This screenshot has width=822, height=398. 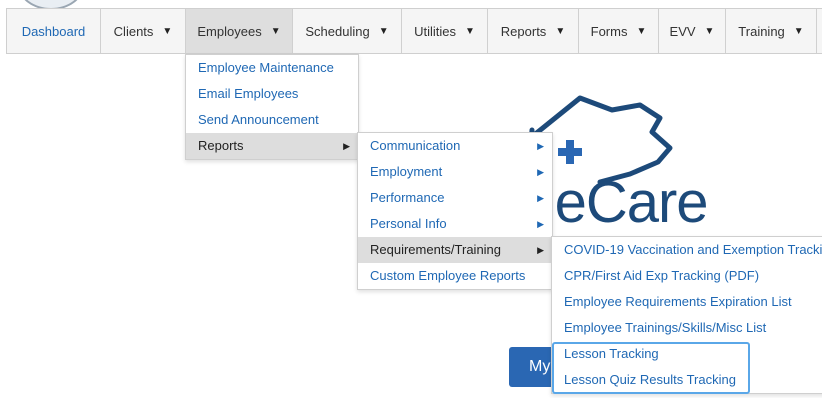 What do you see at coordinates (455, 276) in the screenshot?
I see `menu-item-custom-employee-reports: Custom Employee Reports` at bounding box center [455, 276].